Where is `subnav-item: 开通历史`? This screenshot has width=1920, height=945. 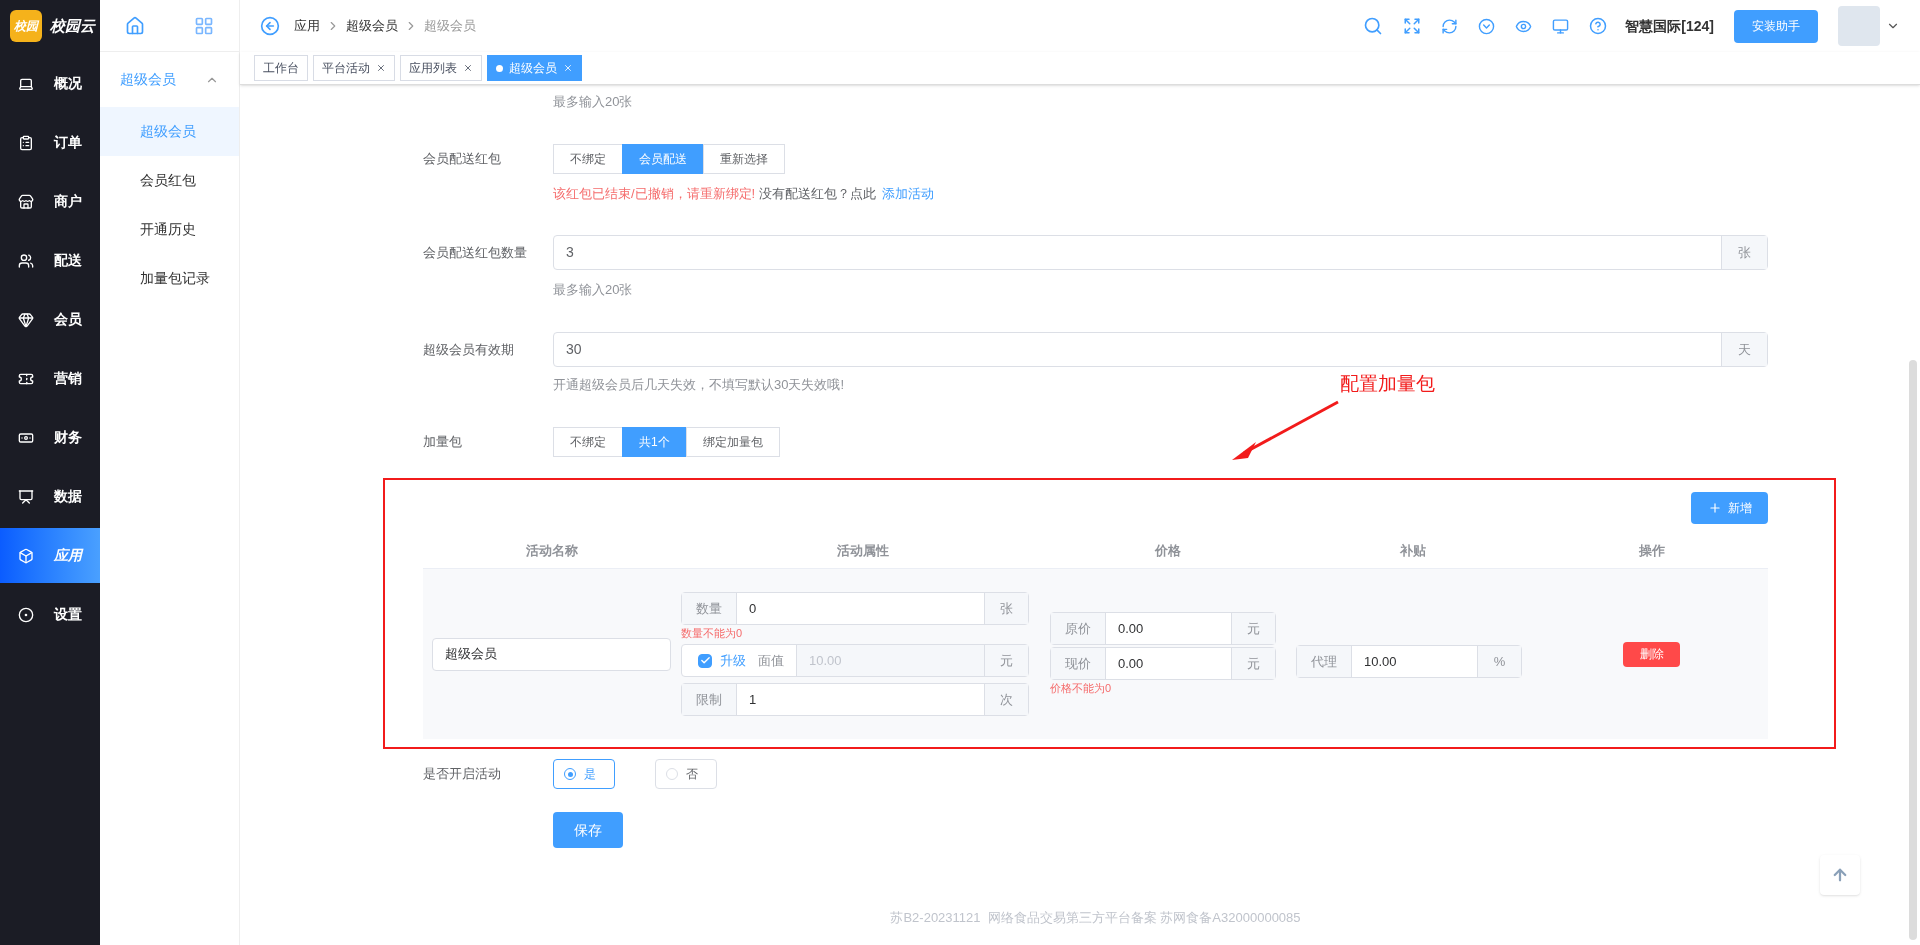
subnav-item: 开通历史 is located at coordinates (169, 229).